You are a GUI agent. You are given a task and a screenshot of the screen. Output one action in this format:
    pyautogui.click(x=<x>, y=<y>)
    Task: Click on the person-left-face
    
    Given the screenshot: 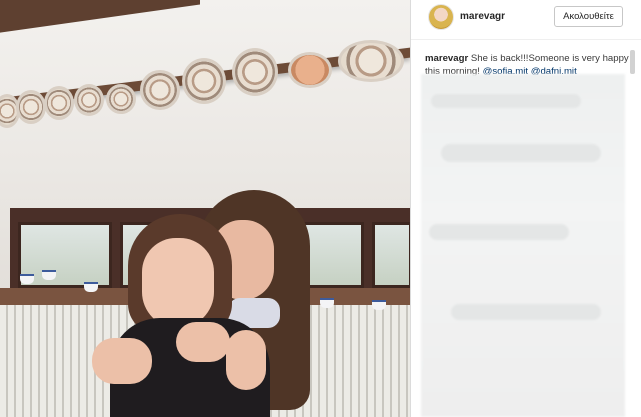 What is the action you would take?
    pyautogui.click(x=178, y=283)
    